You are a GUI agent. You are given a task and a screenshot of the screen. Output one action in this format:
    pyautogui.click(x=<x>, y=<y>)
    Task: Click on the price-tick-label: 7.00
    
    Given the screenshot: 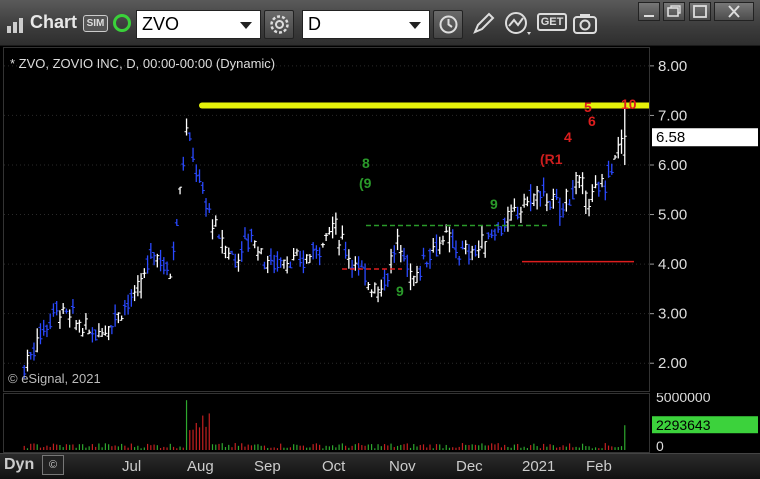 What is the action you would take?
    pyautogui.click(x=672, y=115)
    